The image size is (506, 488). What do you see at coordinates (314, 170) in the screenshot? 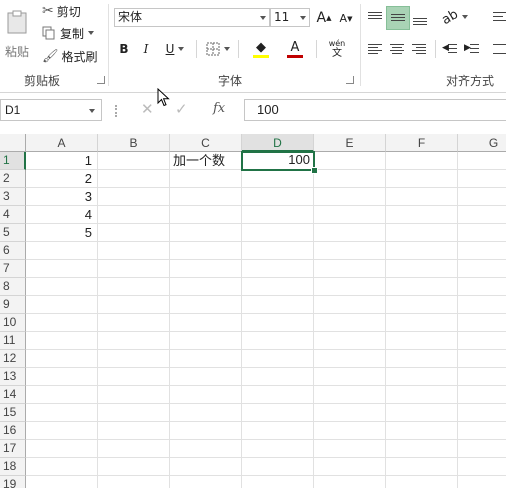
I see `fill-handle` at bounding box center [314, 170].